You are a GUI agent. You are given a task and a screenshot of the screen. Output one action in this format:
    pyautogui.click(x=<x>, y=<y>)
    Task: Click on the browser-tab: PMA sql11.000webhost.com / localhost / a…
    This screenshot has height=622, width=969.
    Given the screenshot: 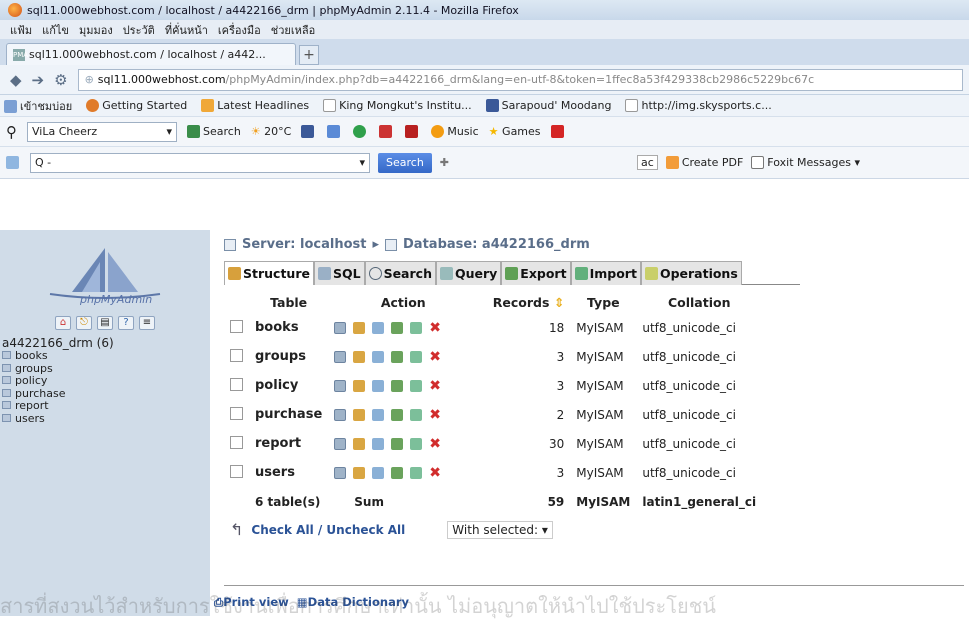 What is the action you would take?
    pyautogui.click(x=151, y=54)
    